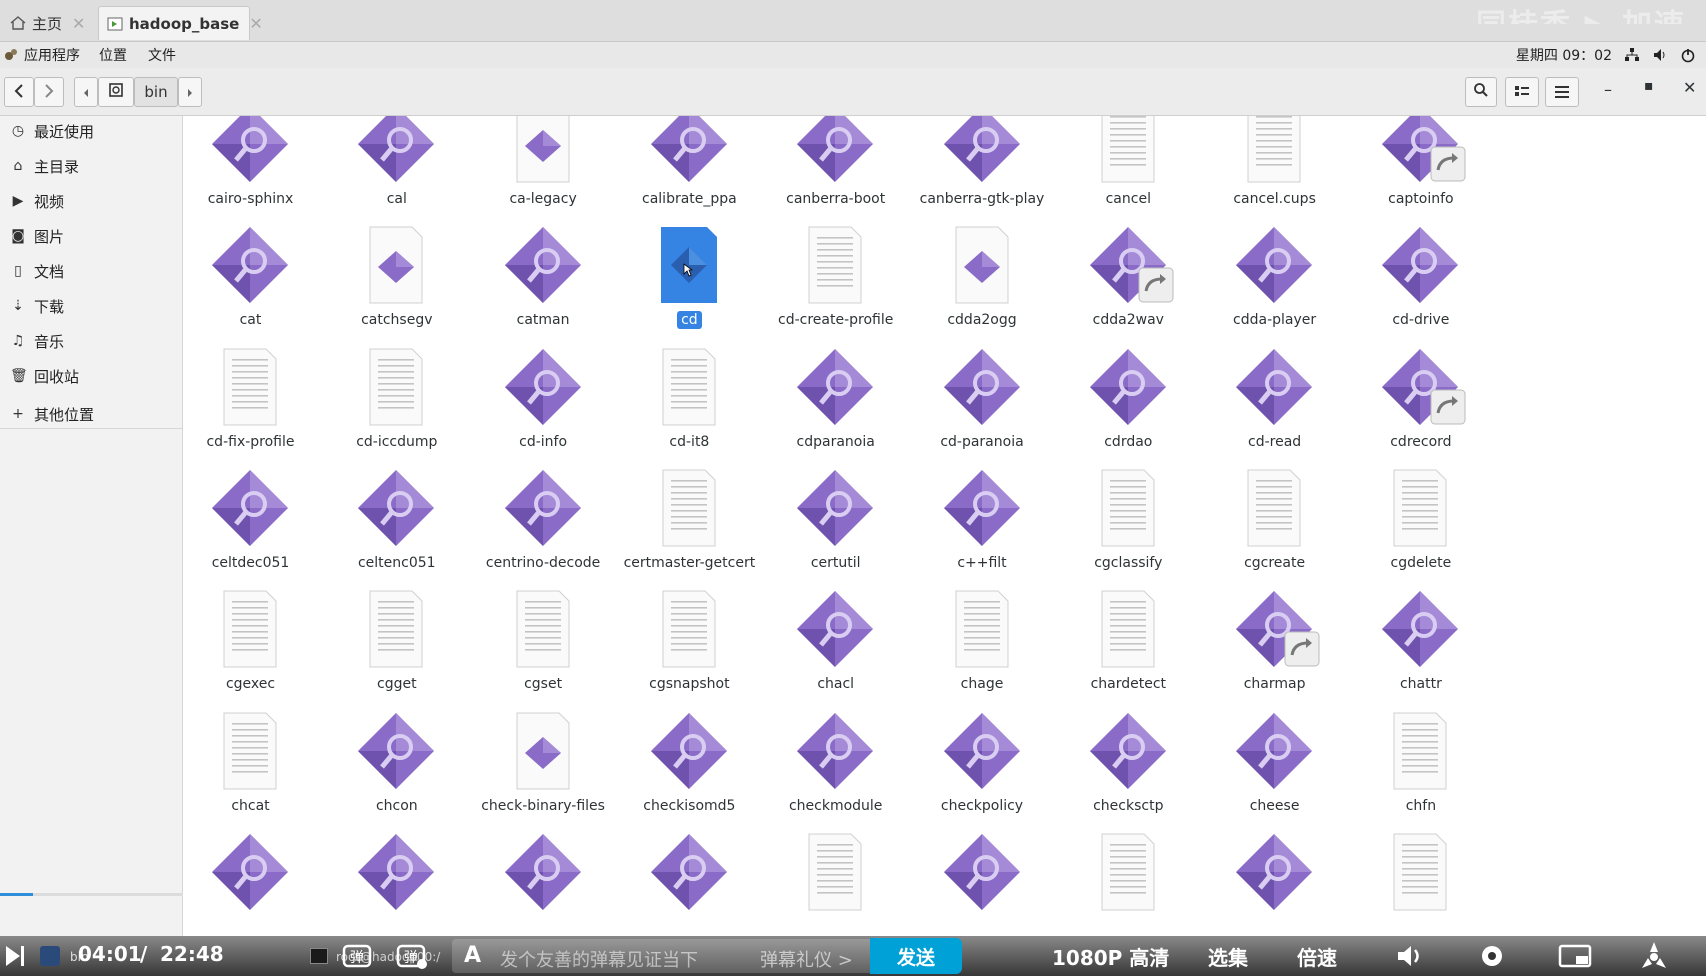 The width and height of the screenshot is (1706, 976). Describe the element at coordinates (1654, 958) in the screenshot. I see `fullscreen-icon` at that location.